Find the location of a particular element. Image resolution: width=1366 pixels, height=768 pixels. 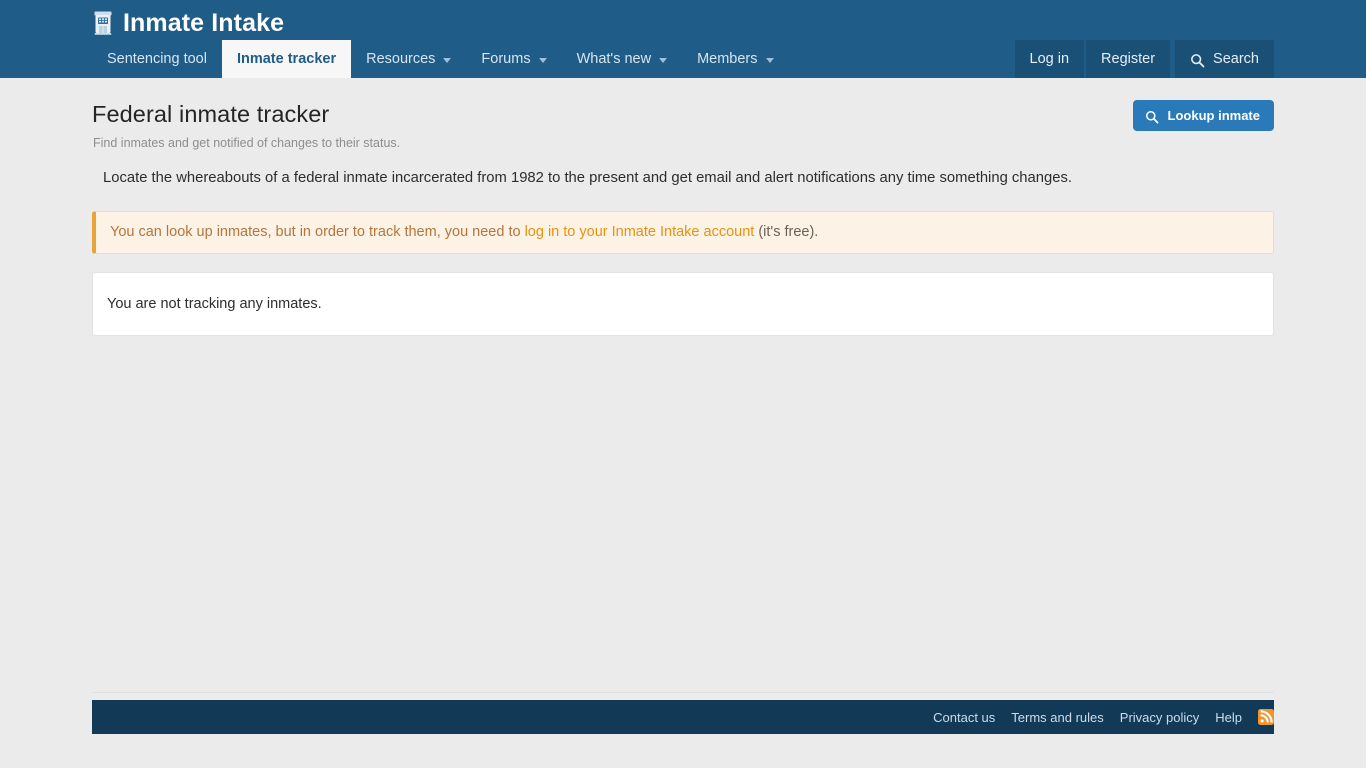

search-button: Search is located at coordinates (1224, 59).